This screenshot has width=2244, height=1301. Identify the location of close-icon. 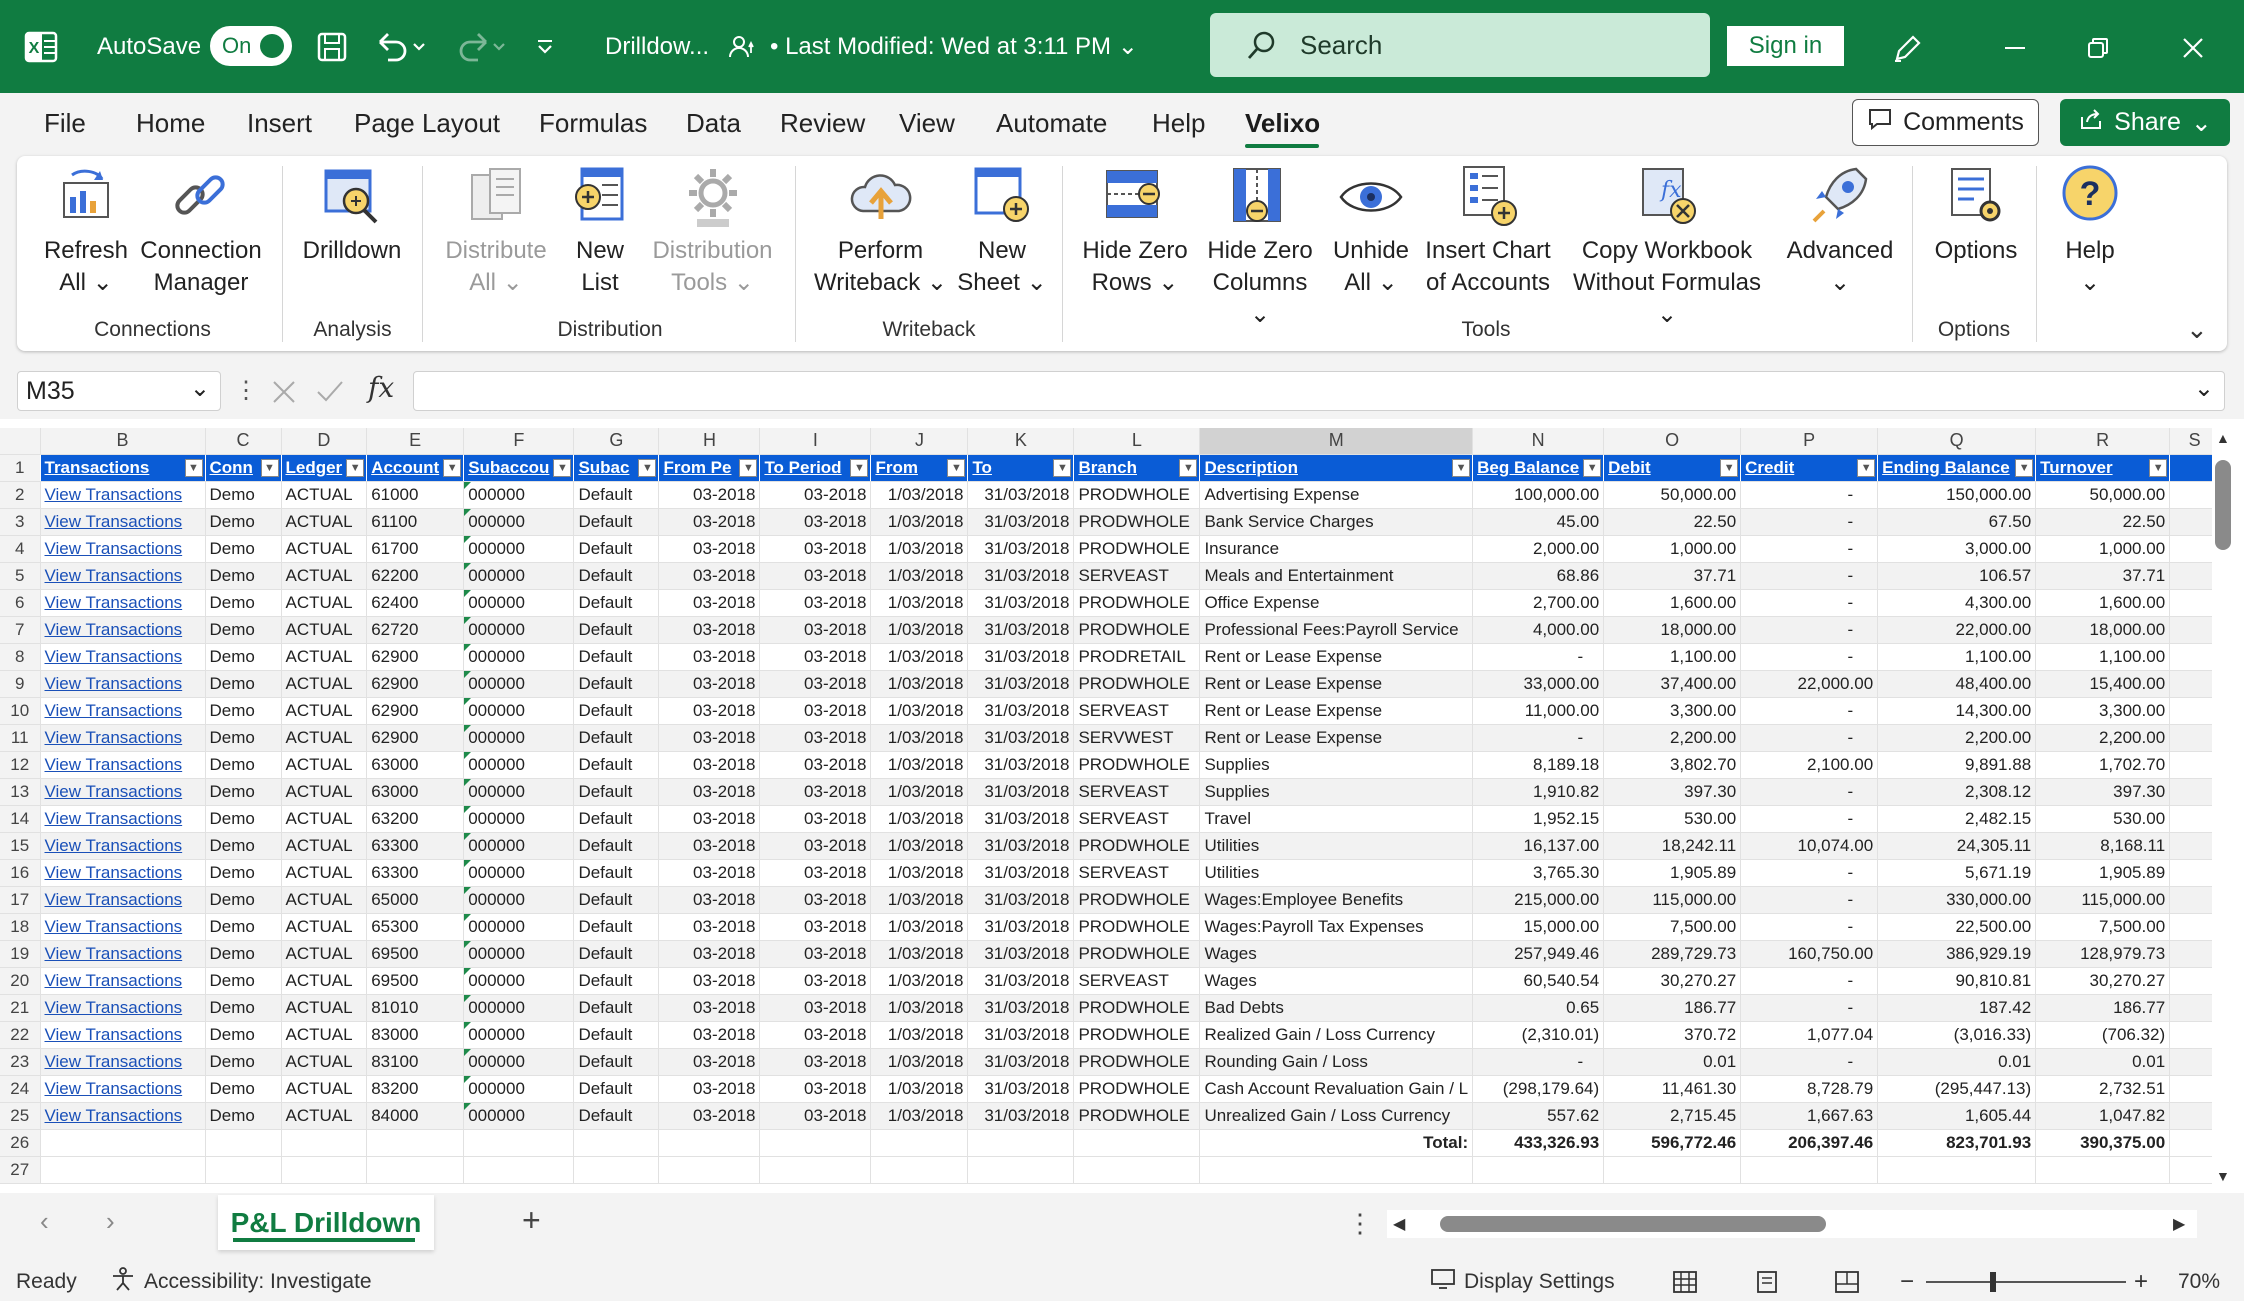
(2193, 48).